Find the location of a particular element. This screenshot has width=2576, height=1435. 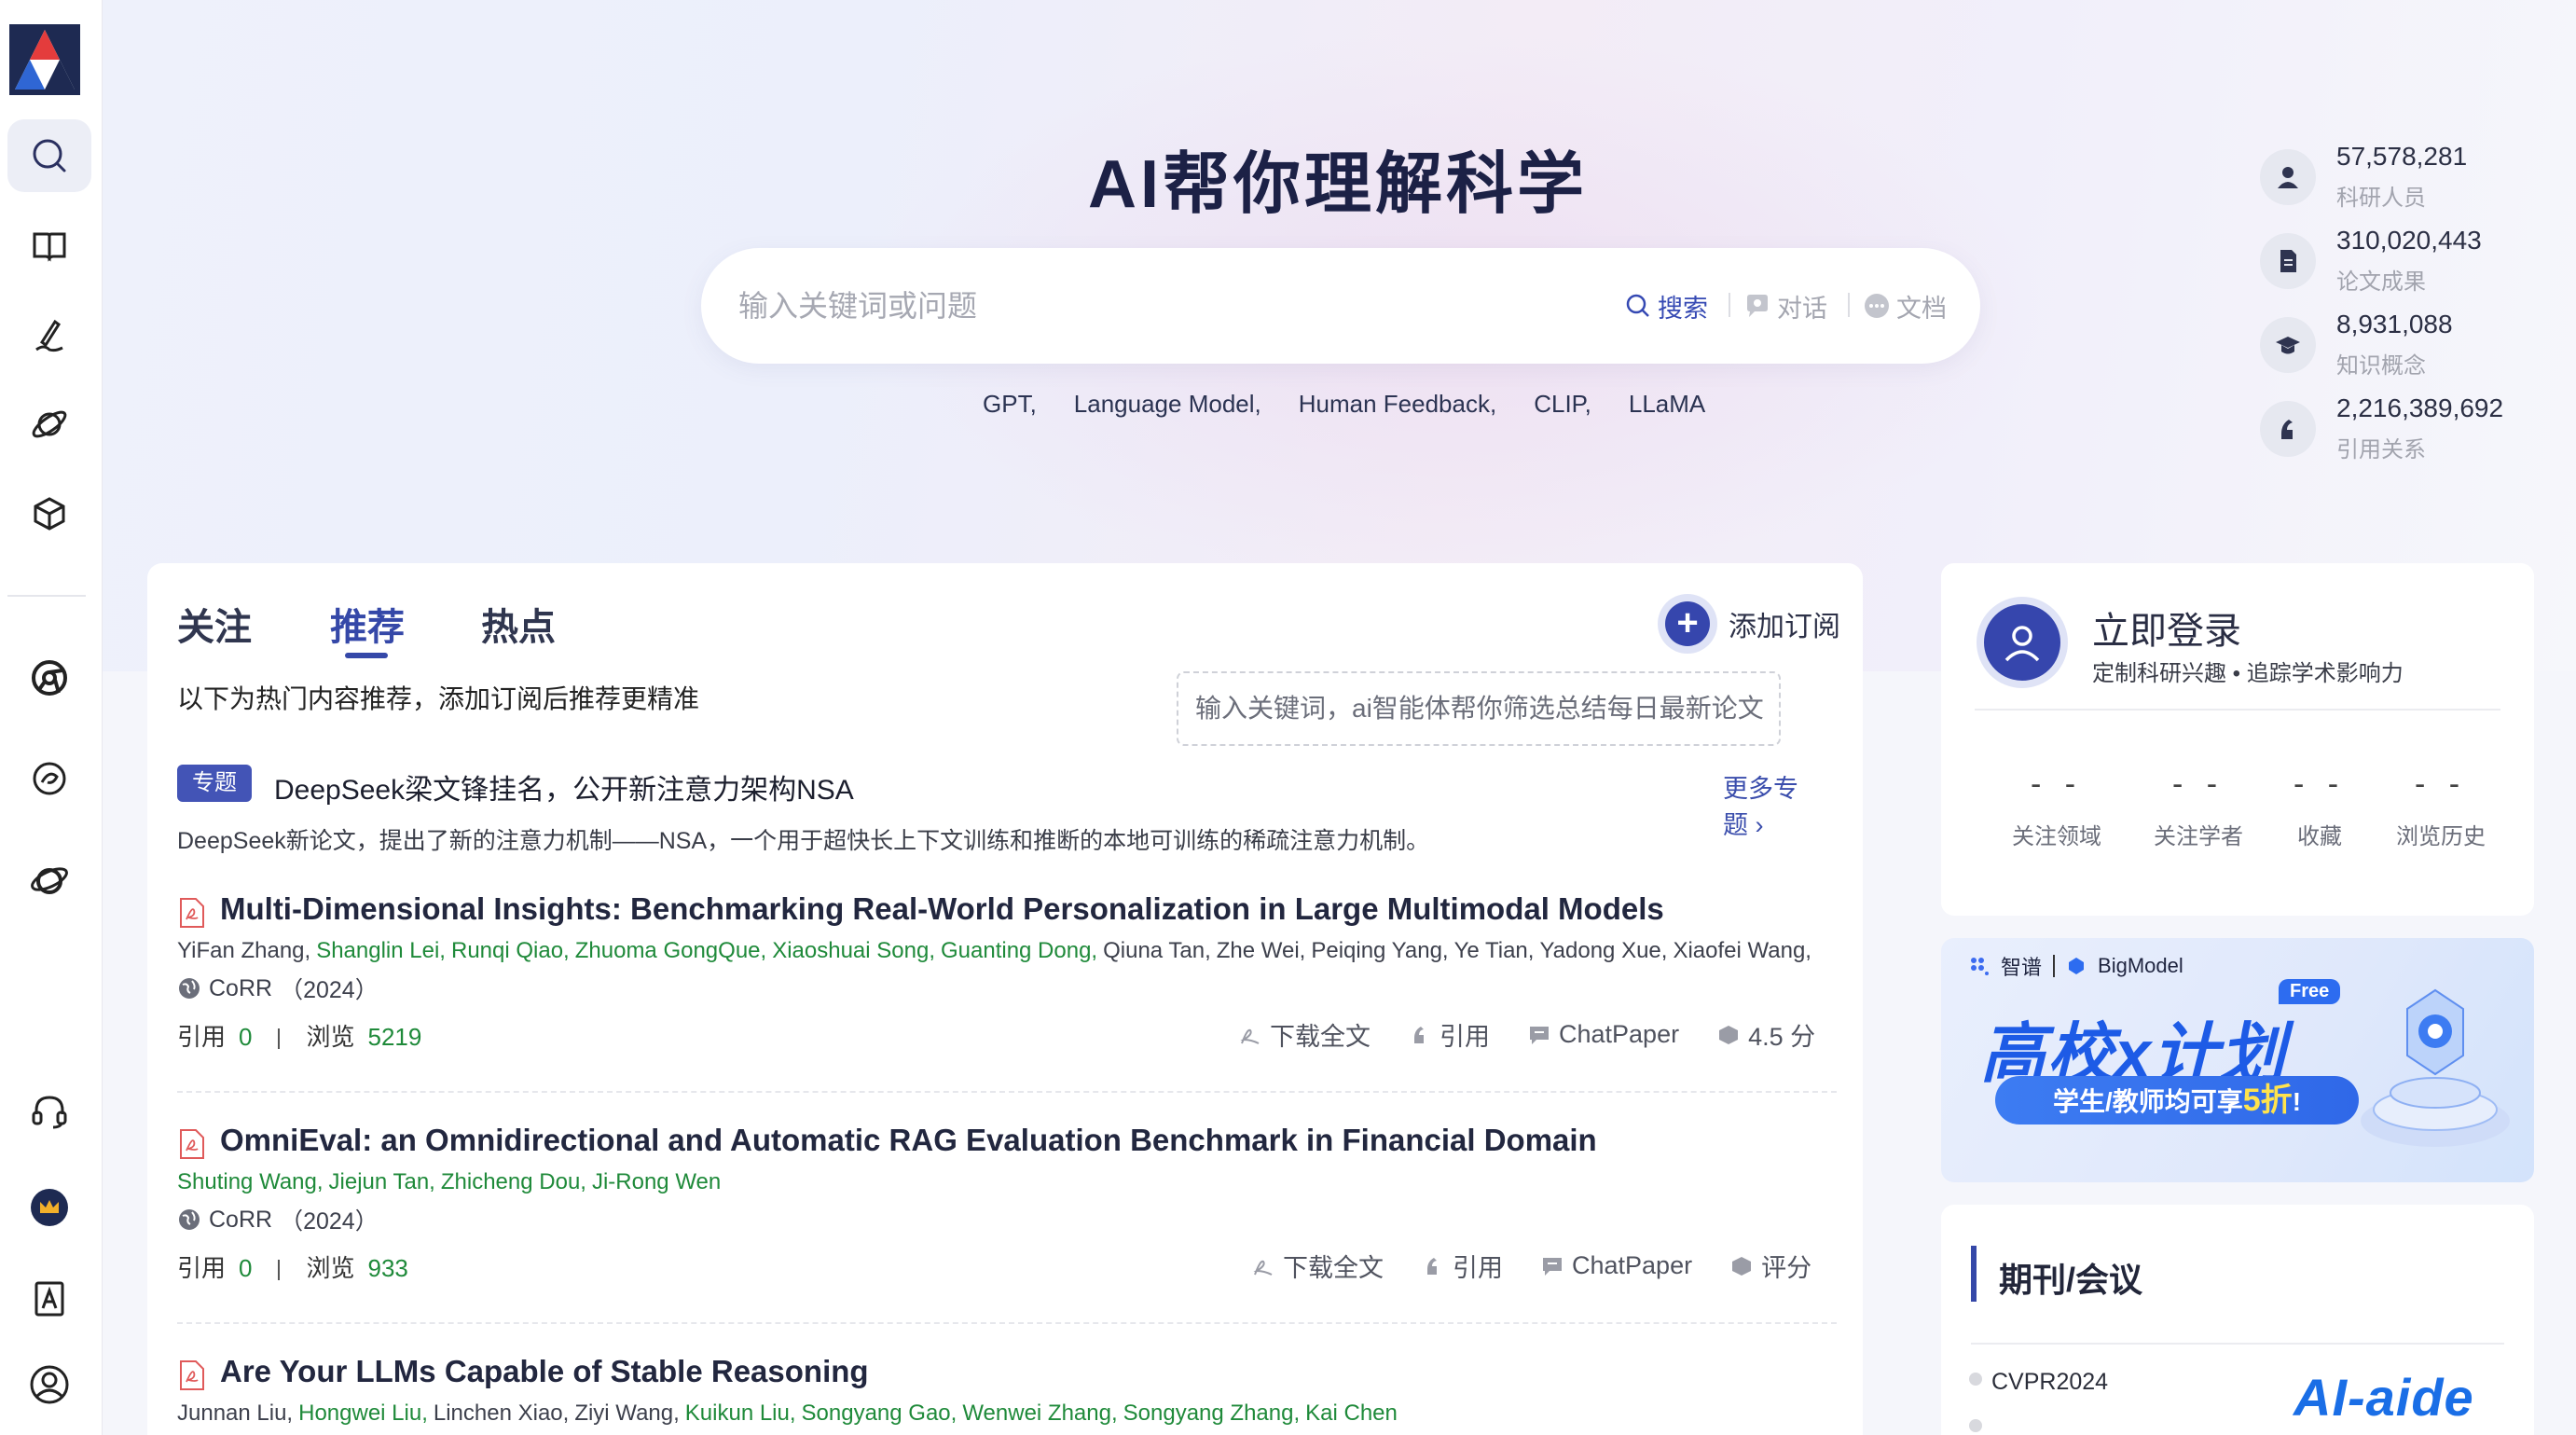

author-name: Zhuoma GongQue, is located at coordinates (670, 950).